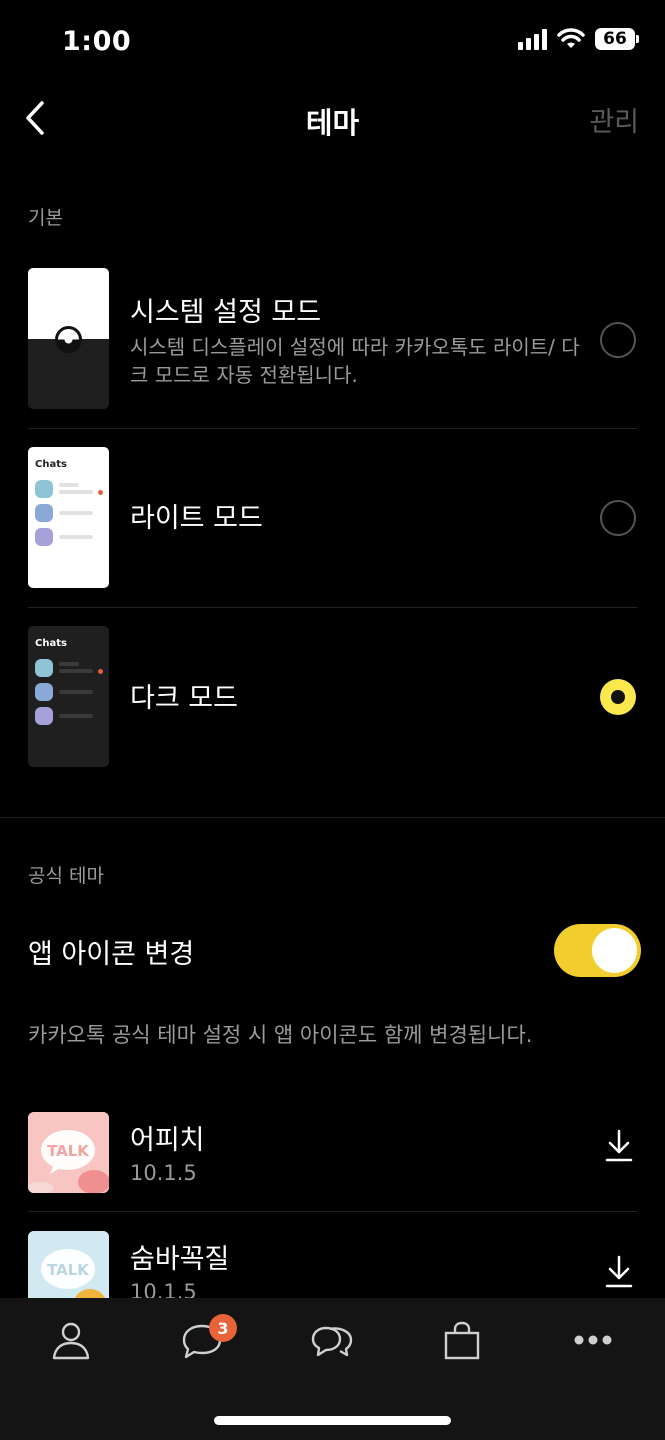 The height and width of the screenshot is (1440, 665). What do you see at coordinates (97, 41) in the screenshot?
I see `status-time: 1:00` at bounding box center [97, 41].